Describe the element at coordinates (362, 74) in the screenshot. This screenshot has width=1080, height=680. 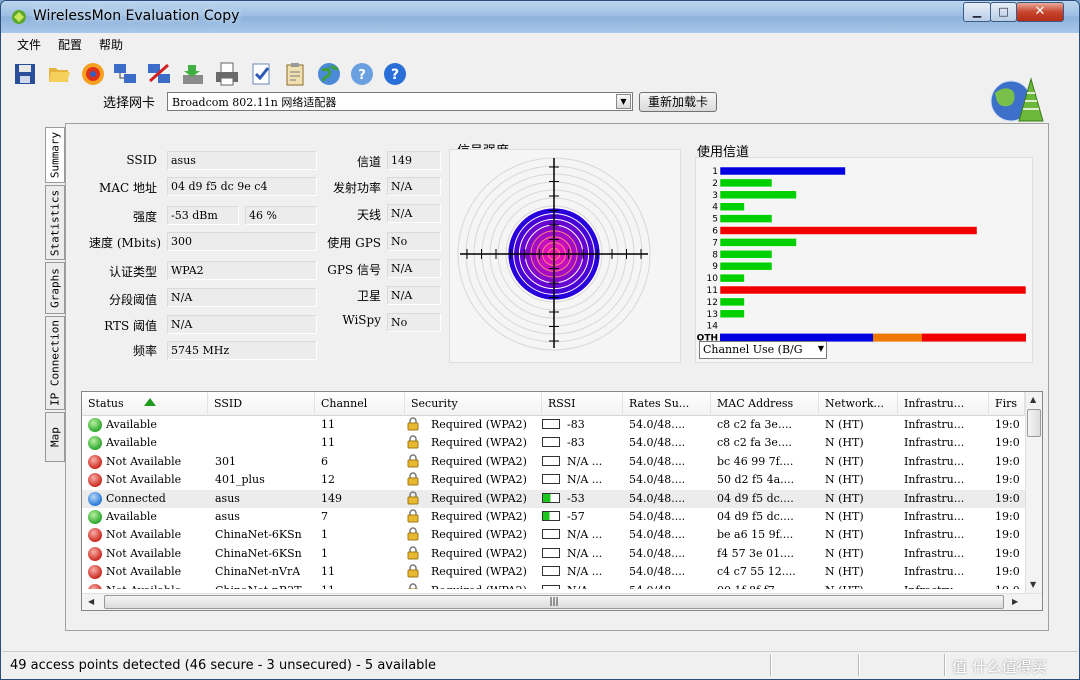
I see `help-globe-icon: ?` at that location.